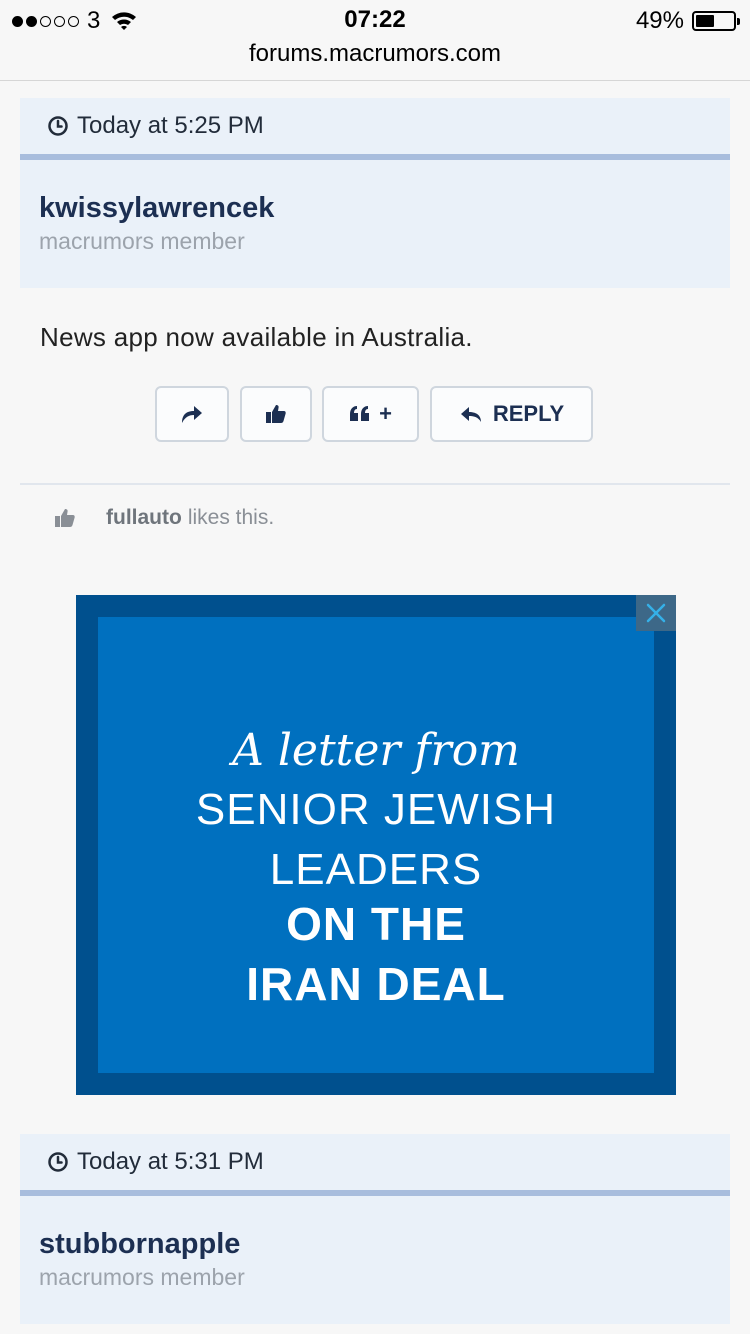 This screenshot has height=1334, width=750. I want to click on post-author-block: stubbornapple macrumors member, so click(375, 1260).